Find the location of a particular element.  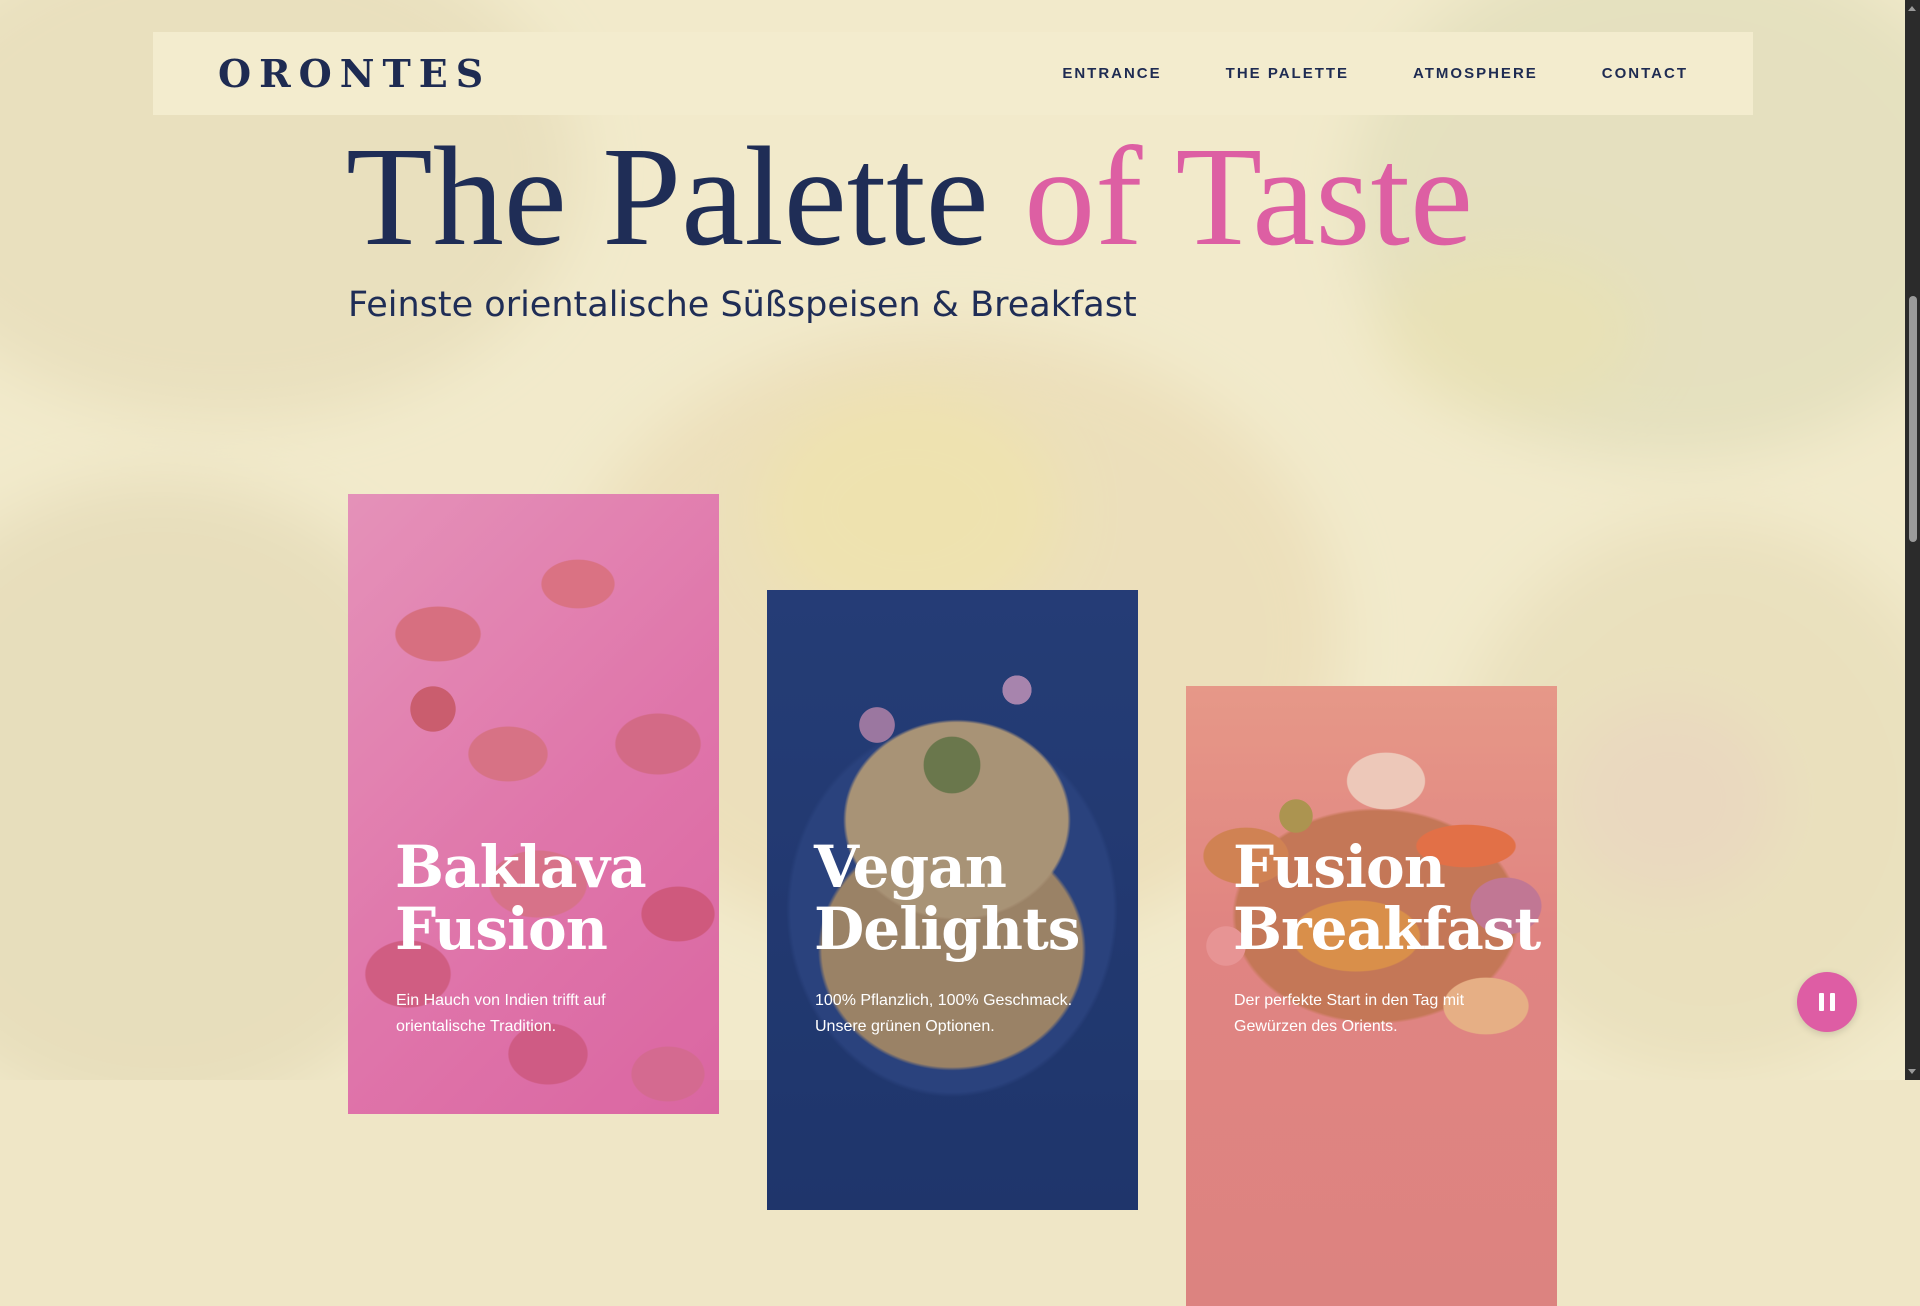

hero-title: The Palette of Taste is located at coordinates (909, 196).